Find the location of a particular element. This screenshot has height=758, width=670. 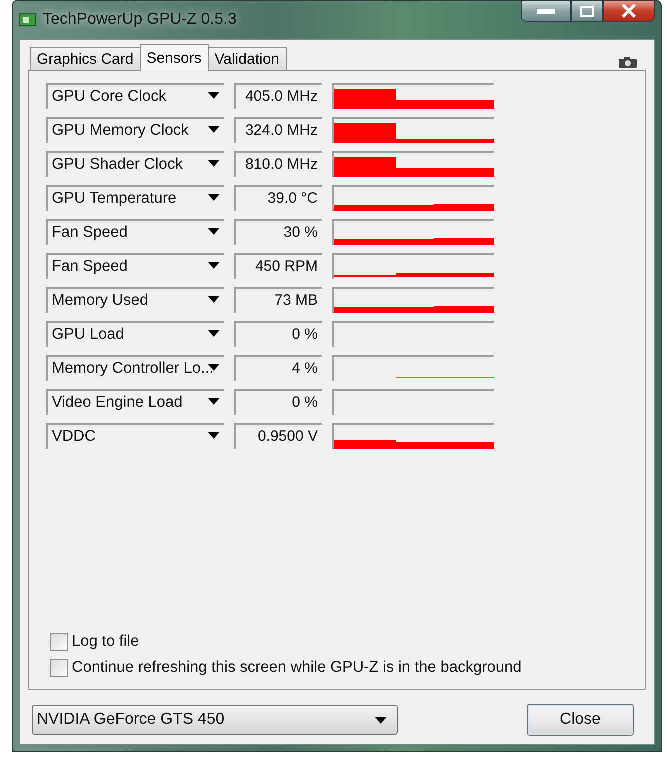

sensor-reading: 810.0 MHz is located at coordinates (278, 164).